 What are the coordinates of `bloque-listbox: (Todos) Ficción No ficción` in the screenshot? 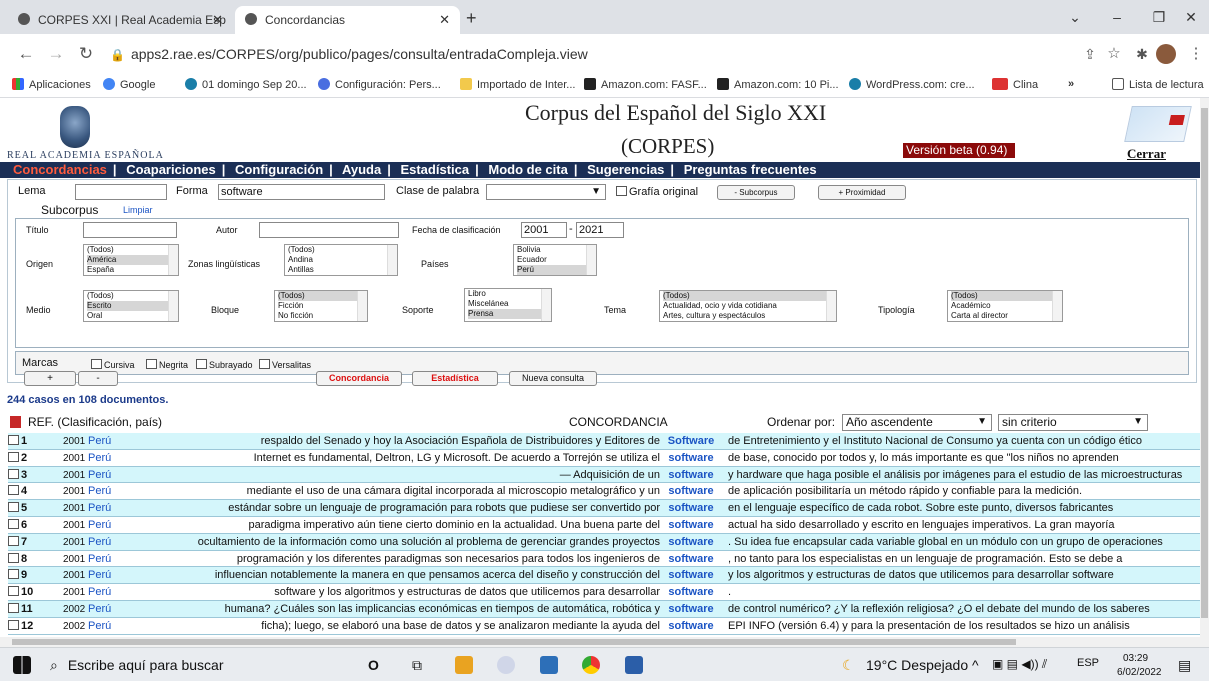 It's located at (321, 306).